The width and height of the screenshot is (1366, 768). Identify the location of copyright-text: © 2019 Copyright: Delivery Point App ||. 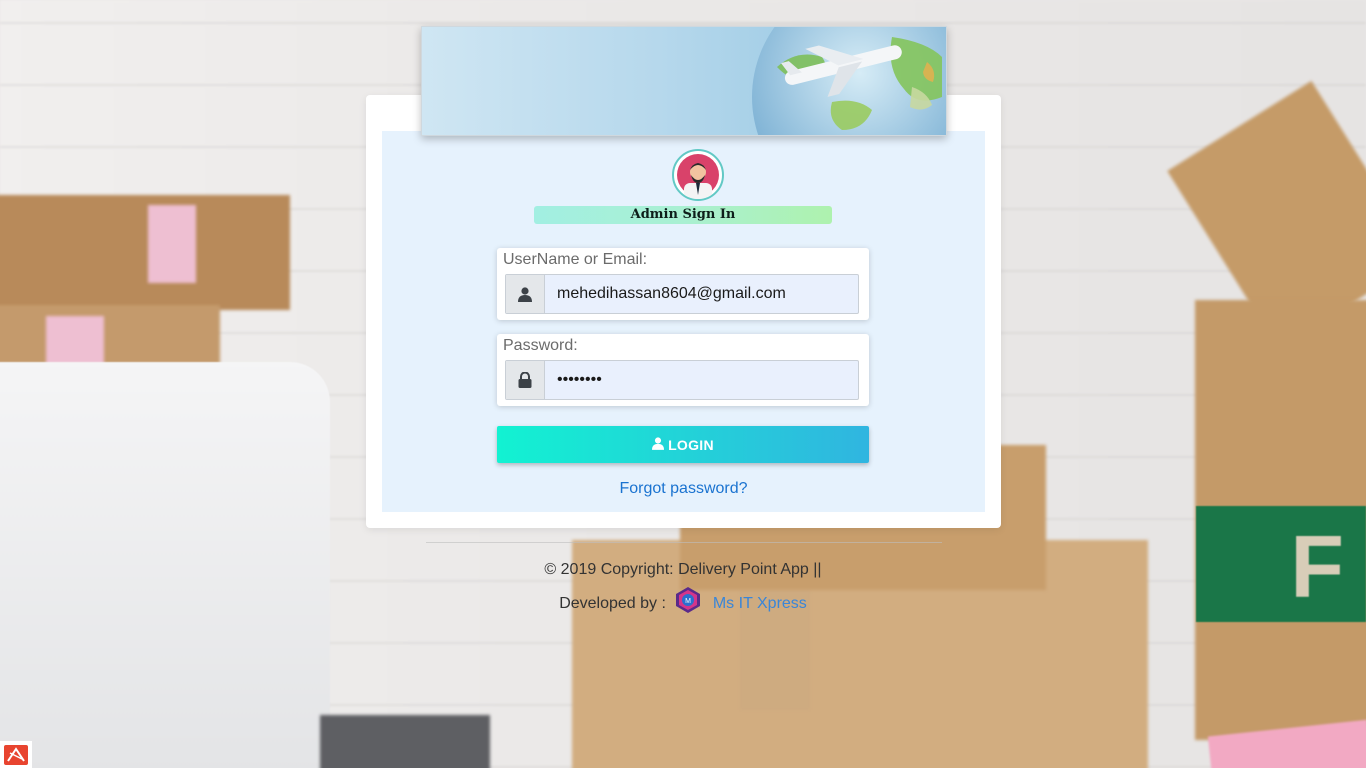
(683, 569).